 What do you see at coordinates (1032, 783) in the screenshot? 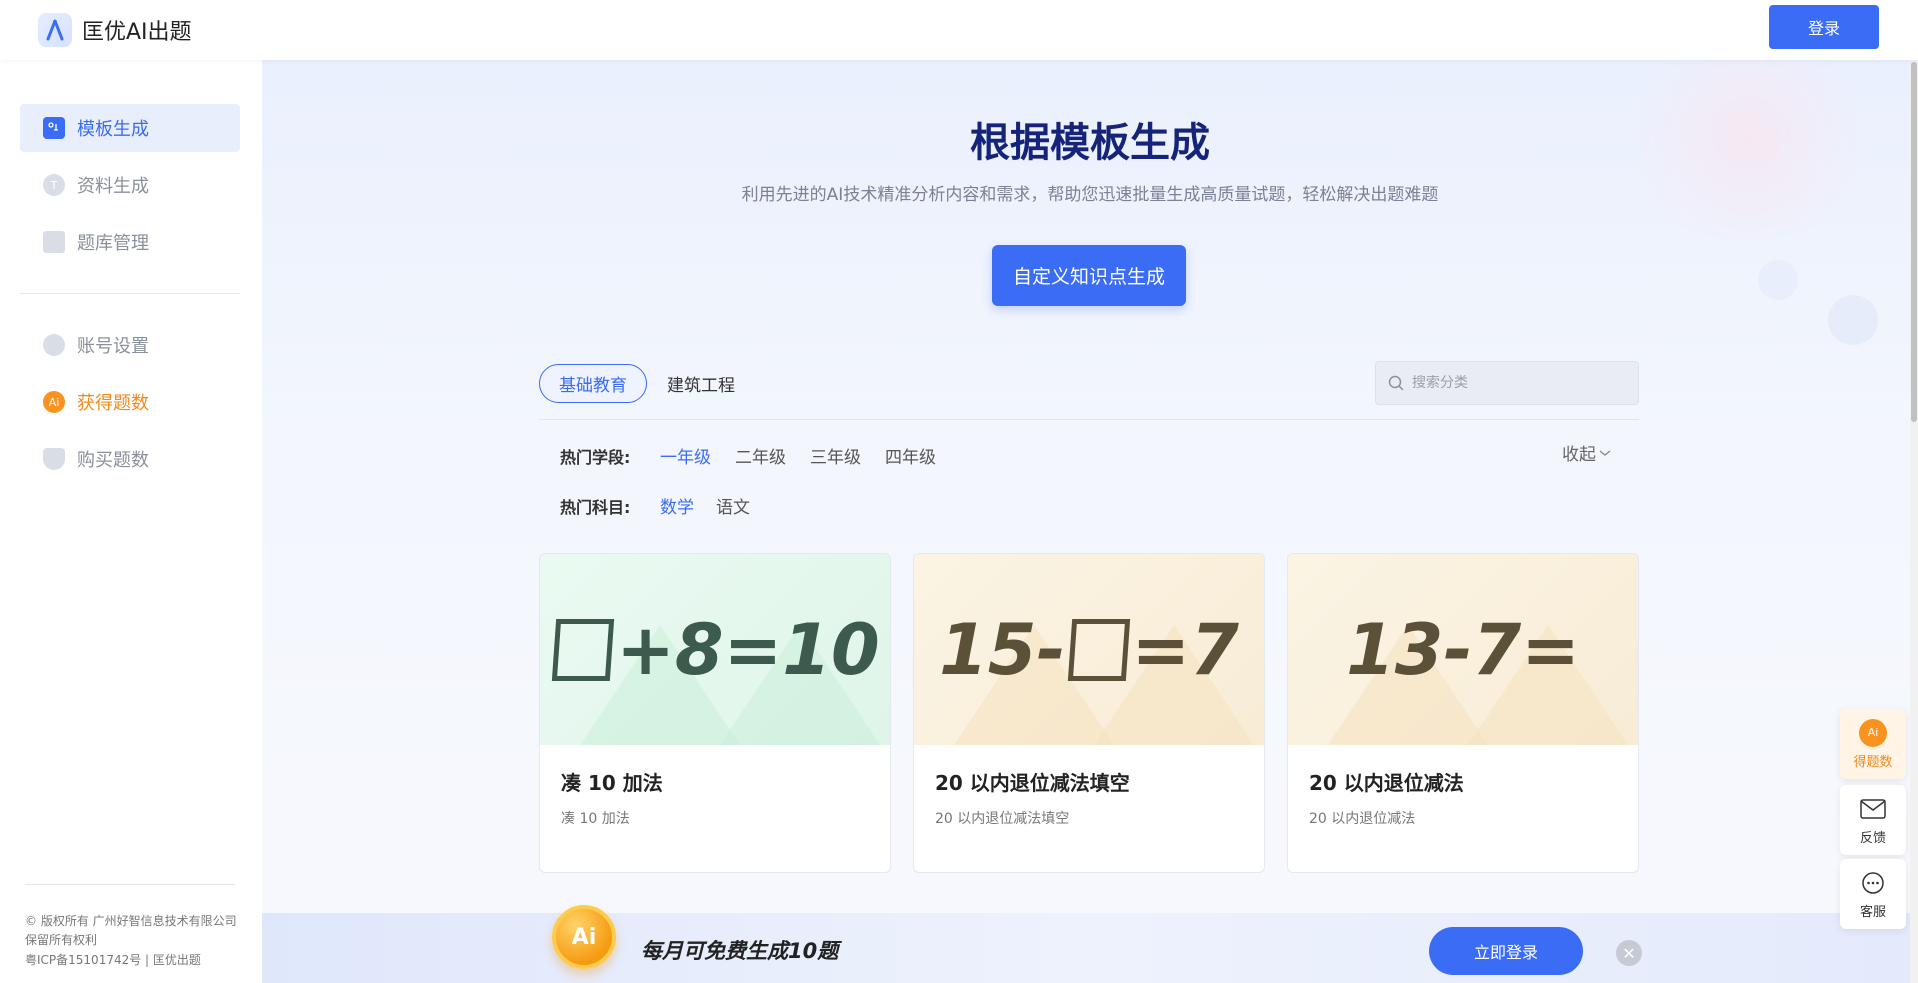
I see `card-title: 20 以内退位减法填空` at bounding box center [1032, 783].